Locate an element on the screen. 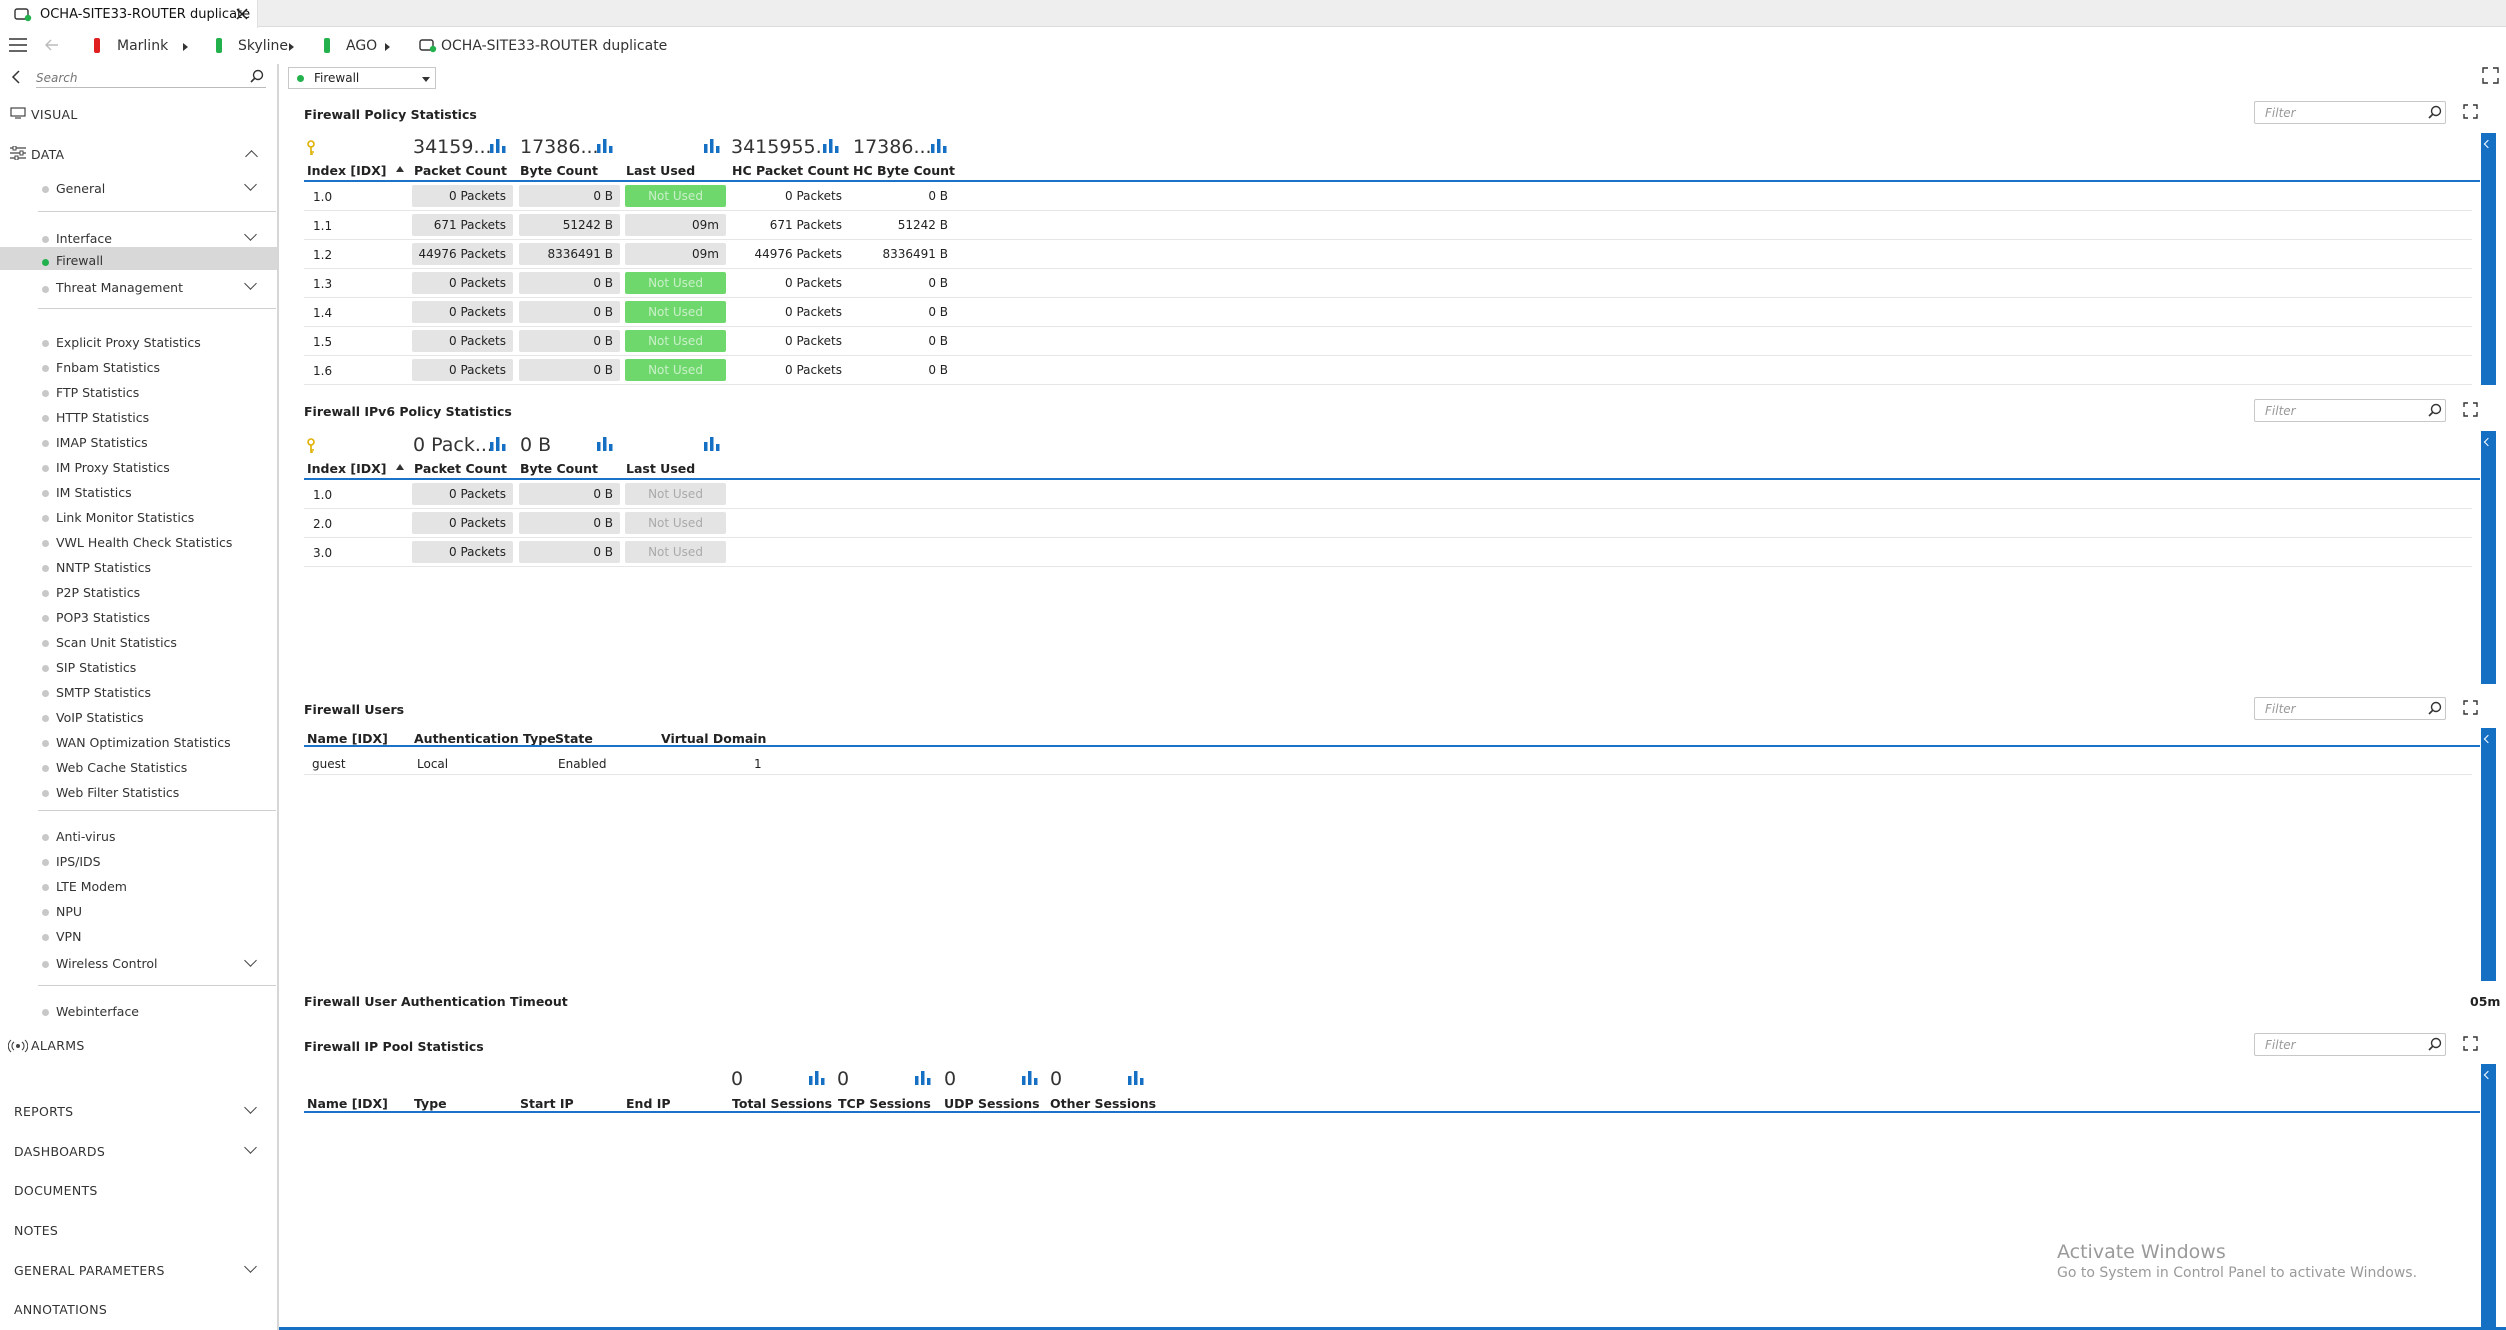  column-header: Other Sessions is located at coordinates (1103, 1103).